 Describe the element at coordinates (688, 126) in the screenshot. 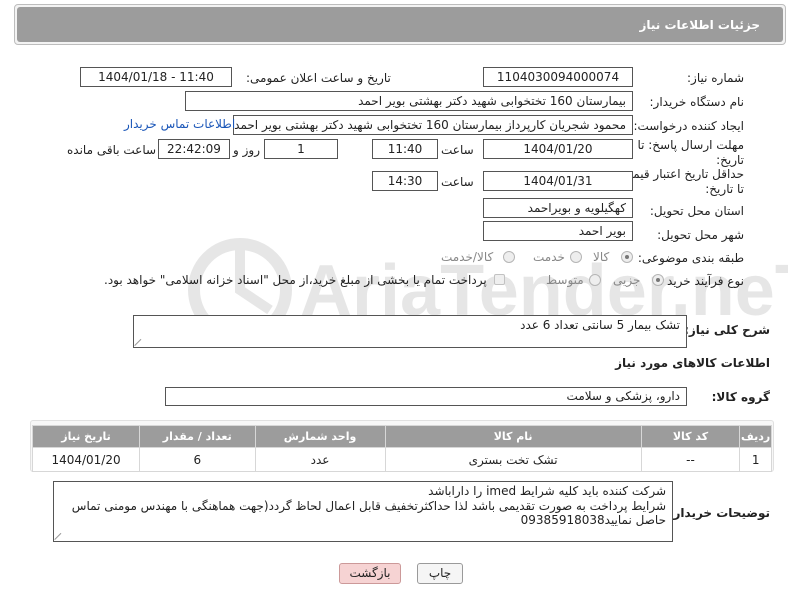

I see `creator-label: ایجاد کننده درخواست:` at that location.